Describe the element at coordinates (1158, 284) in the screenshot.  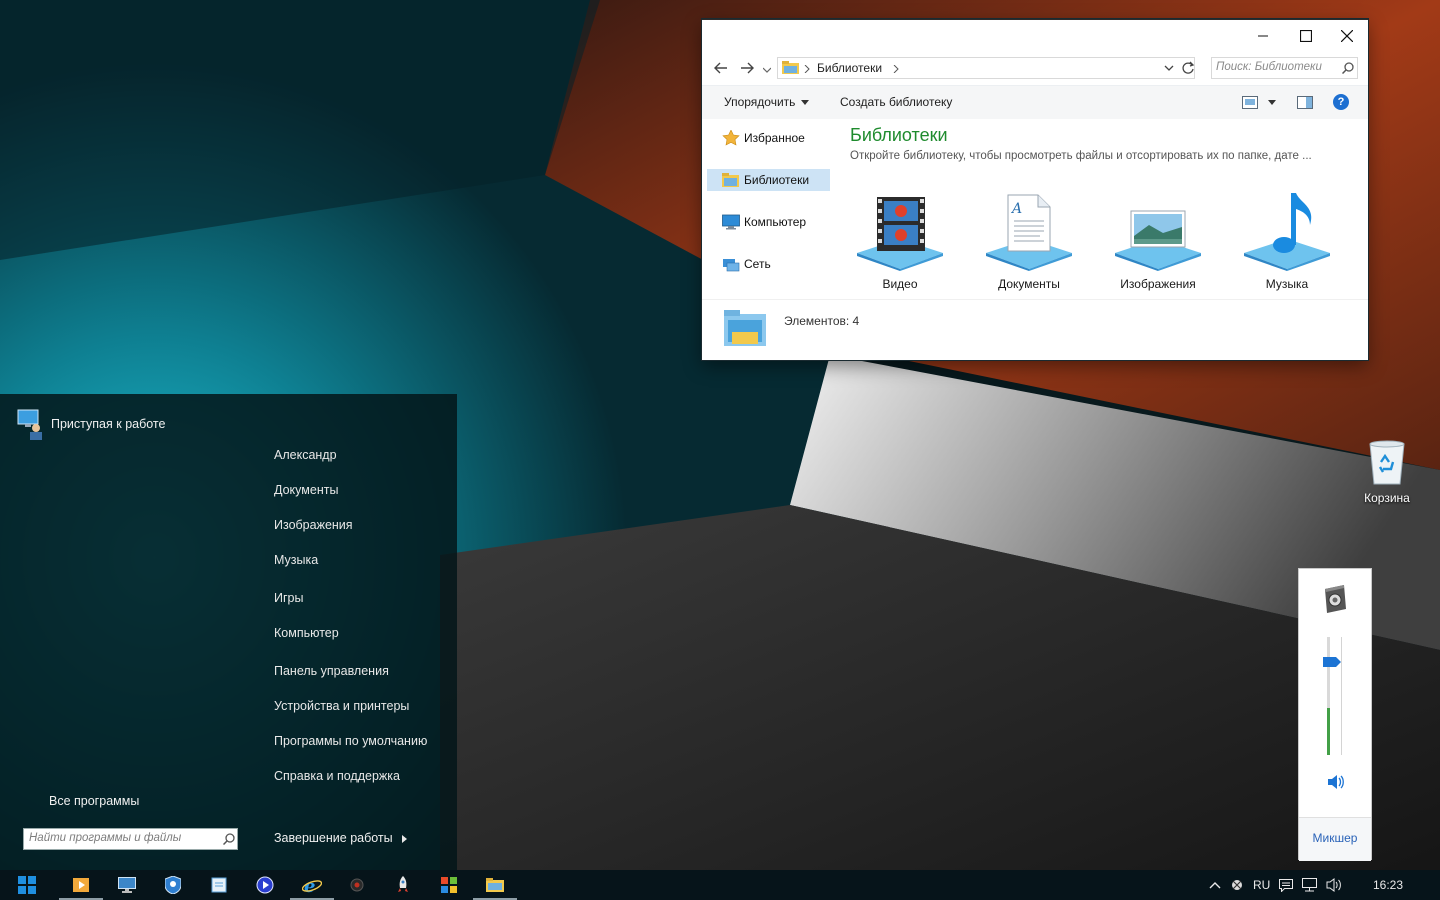
I see `library-label: Изображения` at that location.